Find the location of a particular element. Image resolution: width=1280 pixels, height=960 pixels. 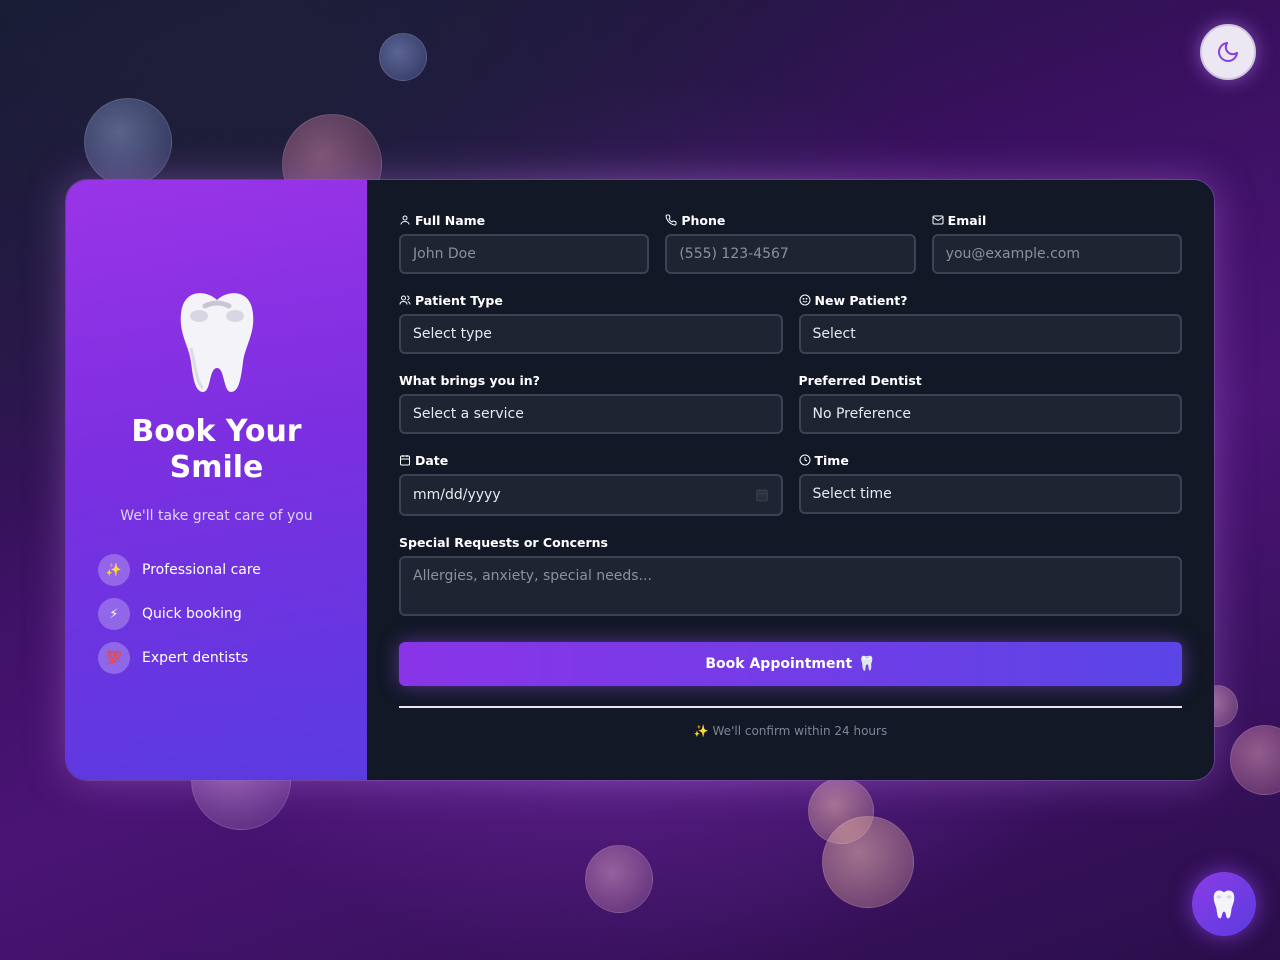

lightning-icon: ⚡ is located at coordinates (114, 614).